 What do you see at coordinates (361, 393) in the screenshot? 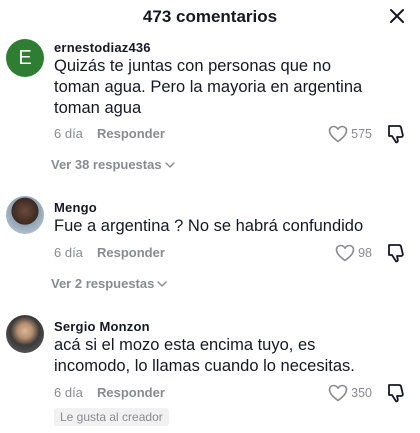
I see `like-count: 350` at bounding box center [361, 393].